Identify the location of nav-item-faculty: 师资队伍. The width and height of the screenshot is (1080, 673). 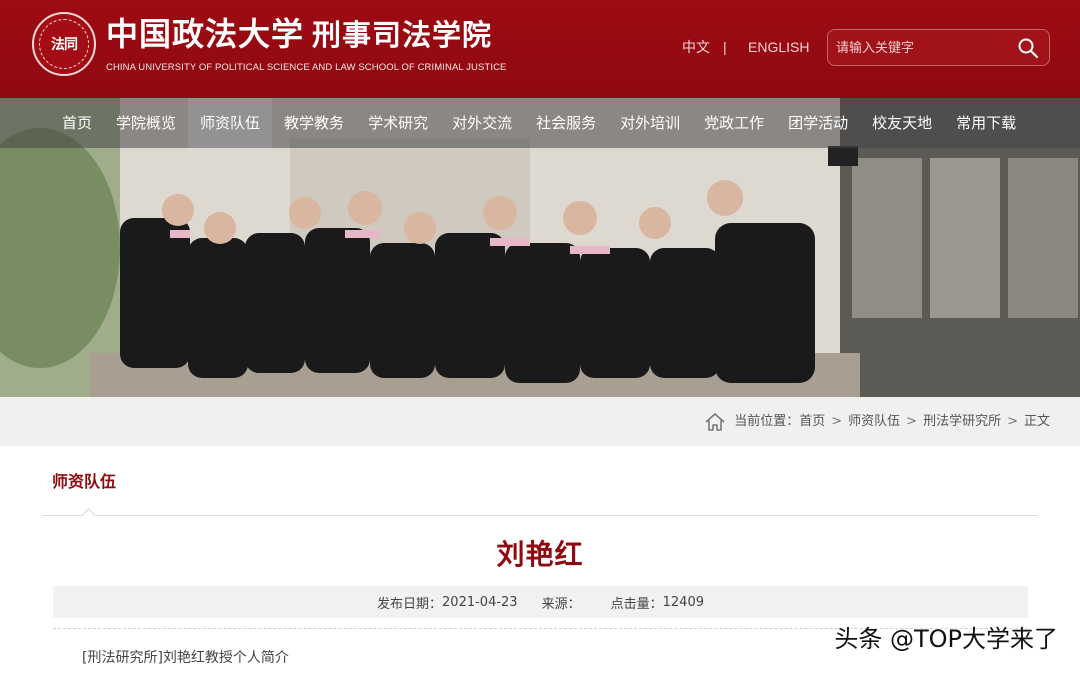
(230, 123).